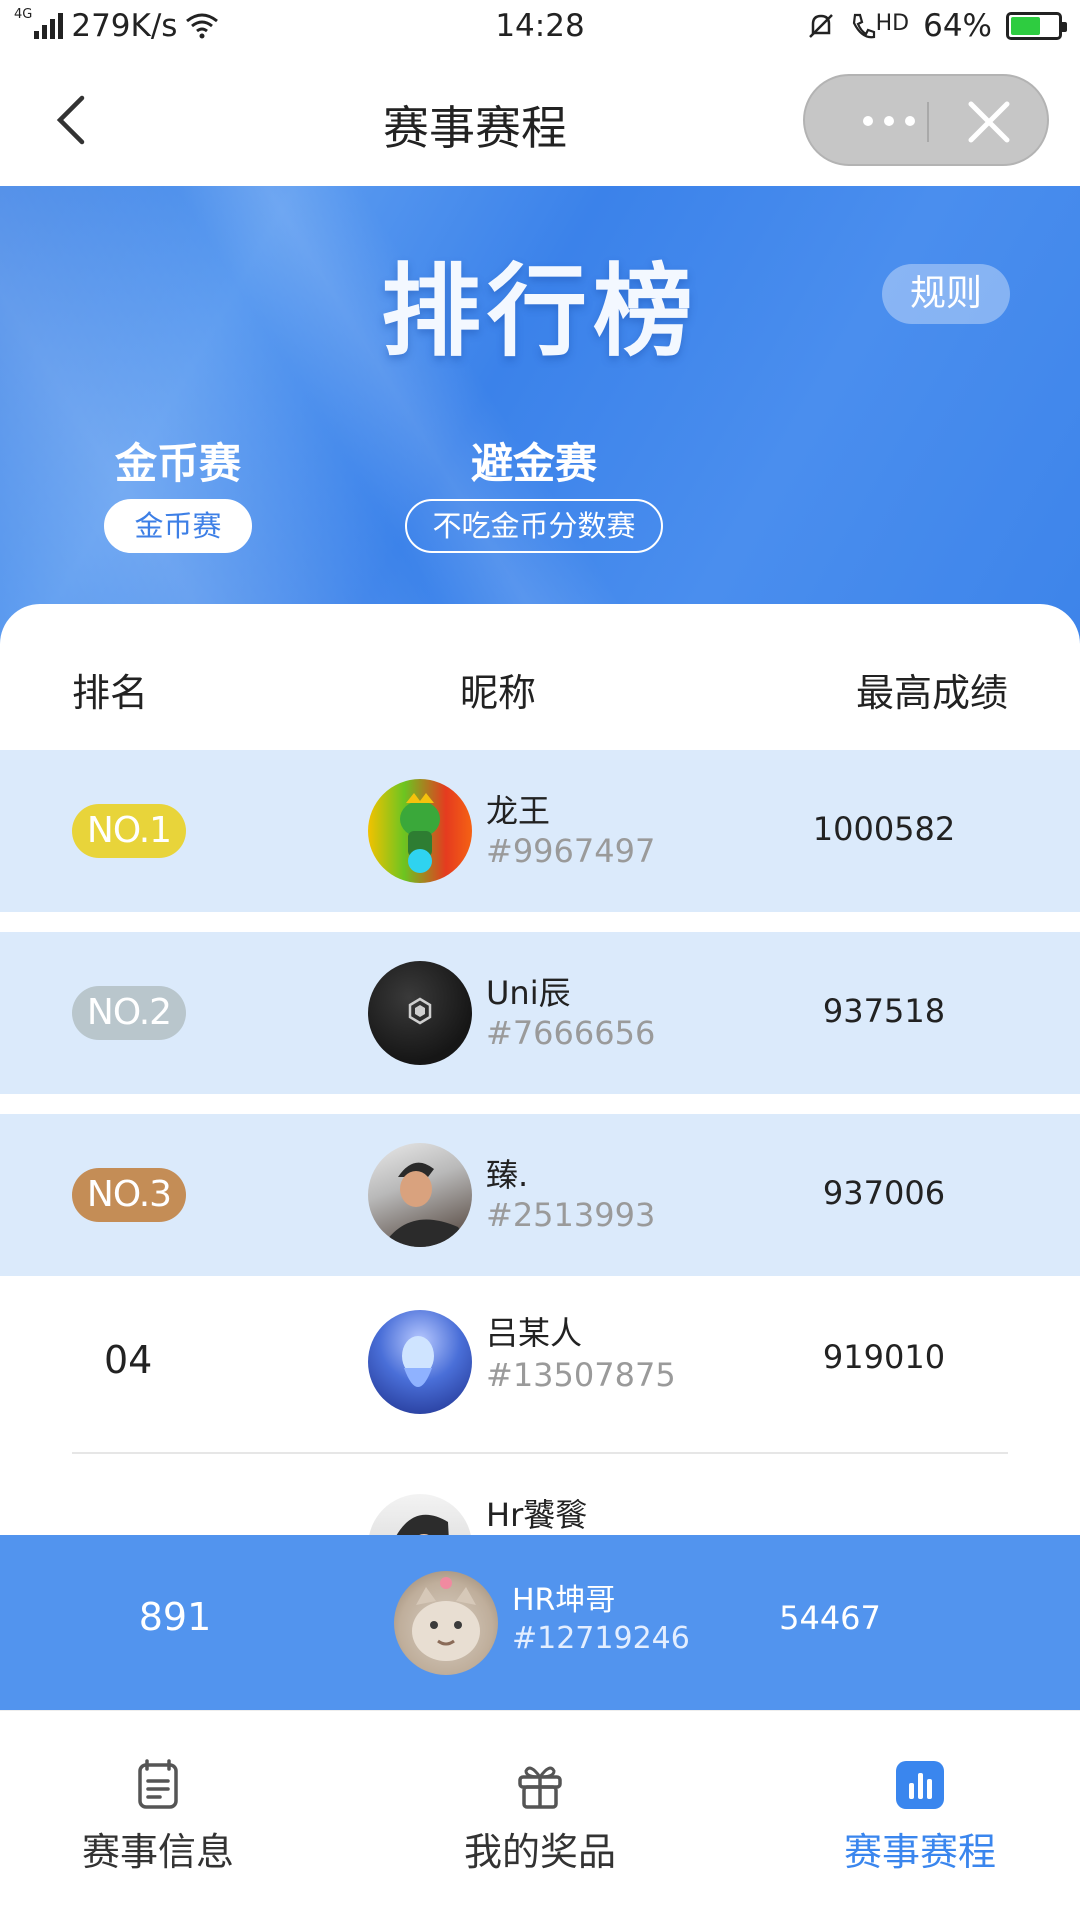 The image size is (1080, 1920). Describe the element at coordinates (830, 1618) in the screenshot. I see `my-score: 54467` at that location.